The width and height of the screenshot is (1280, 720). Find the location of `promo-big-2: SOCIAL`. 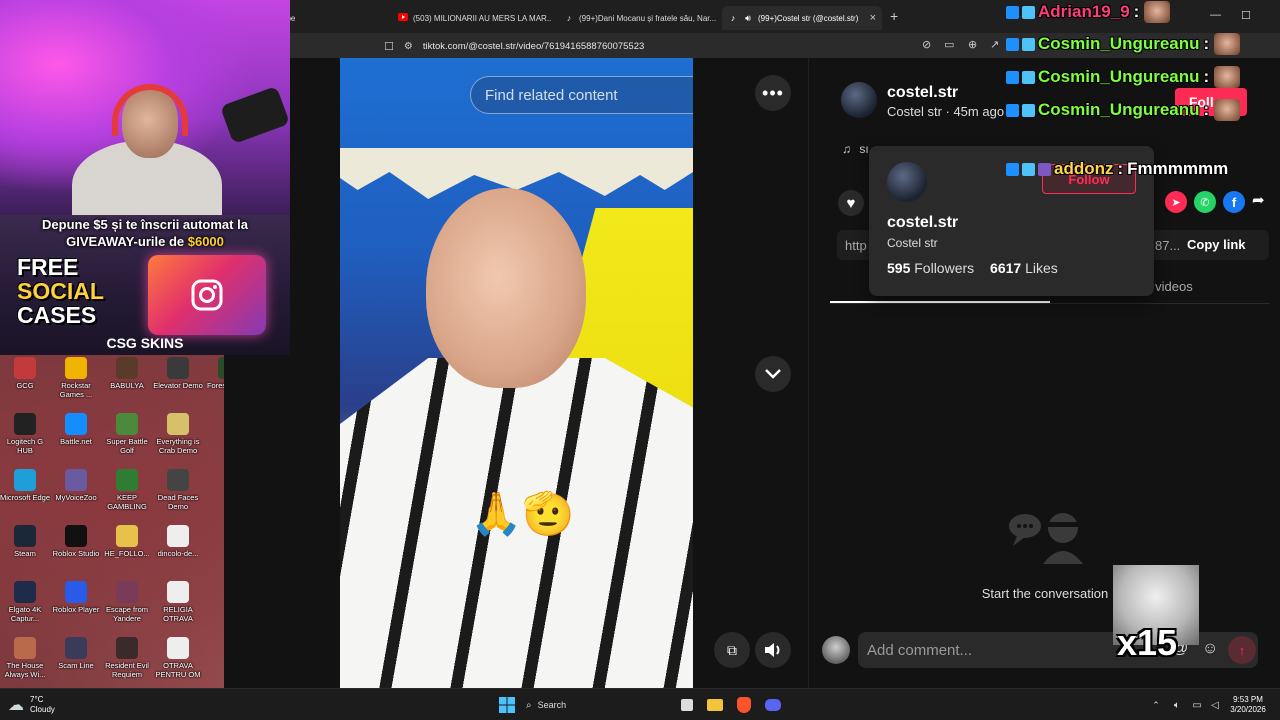

promo-big-2: SOCIAL is located at coordinates (60, 291).